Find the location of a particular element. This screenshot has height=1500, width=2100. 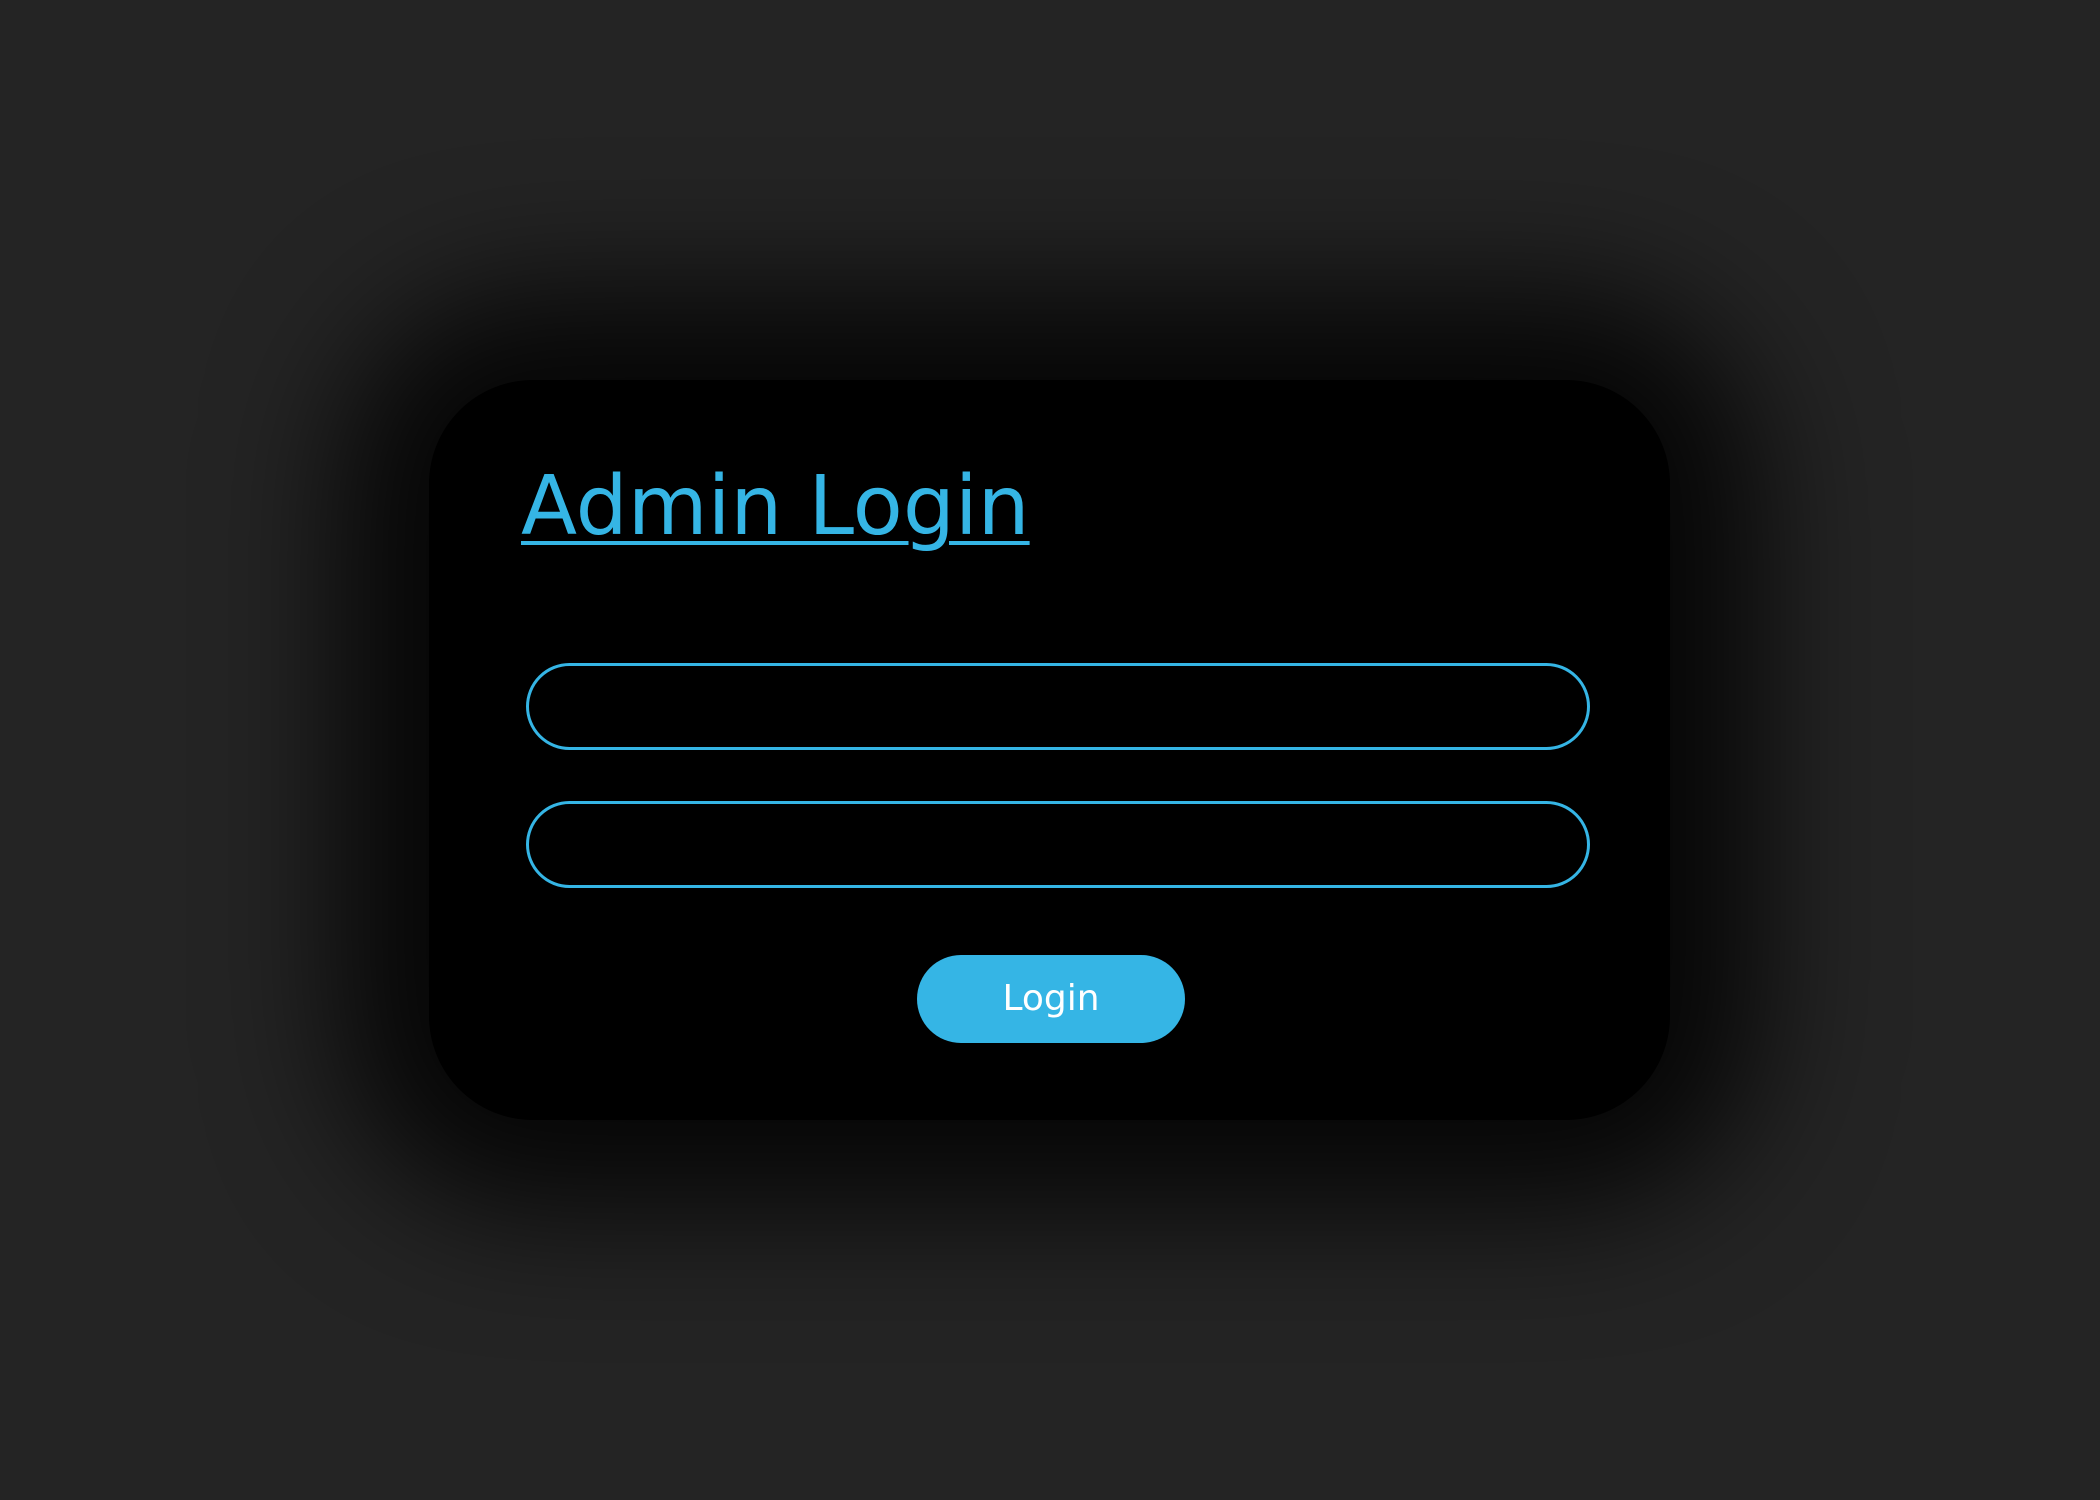

page-title: Admin Login is located at coordinates (775, 506).